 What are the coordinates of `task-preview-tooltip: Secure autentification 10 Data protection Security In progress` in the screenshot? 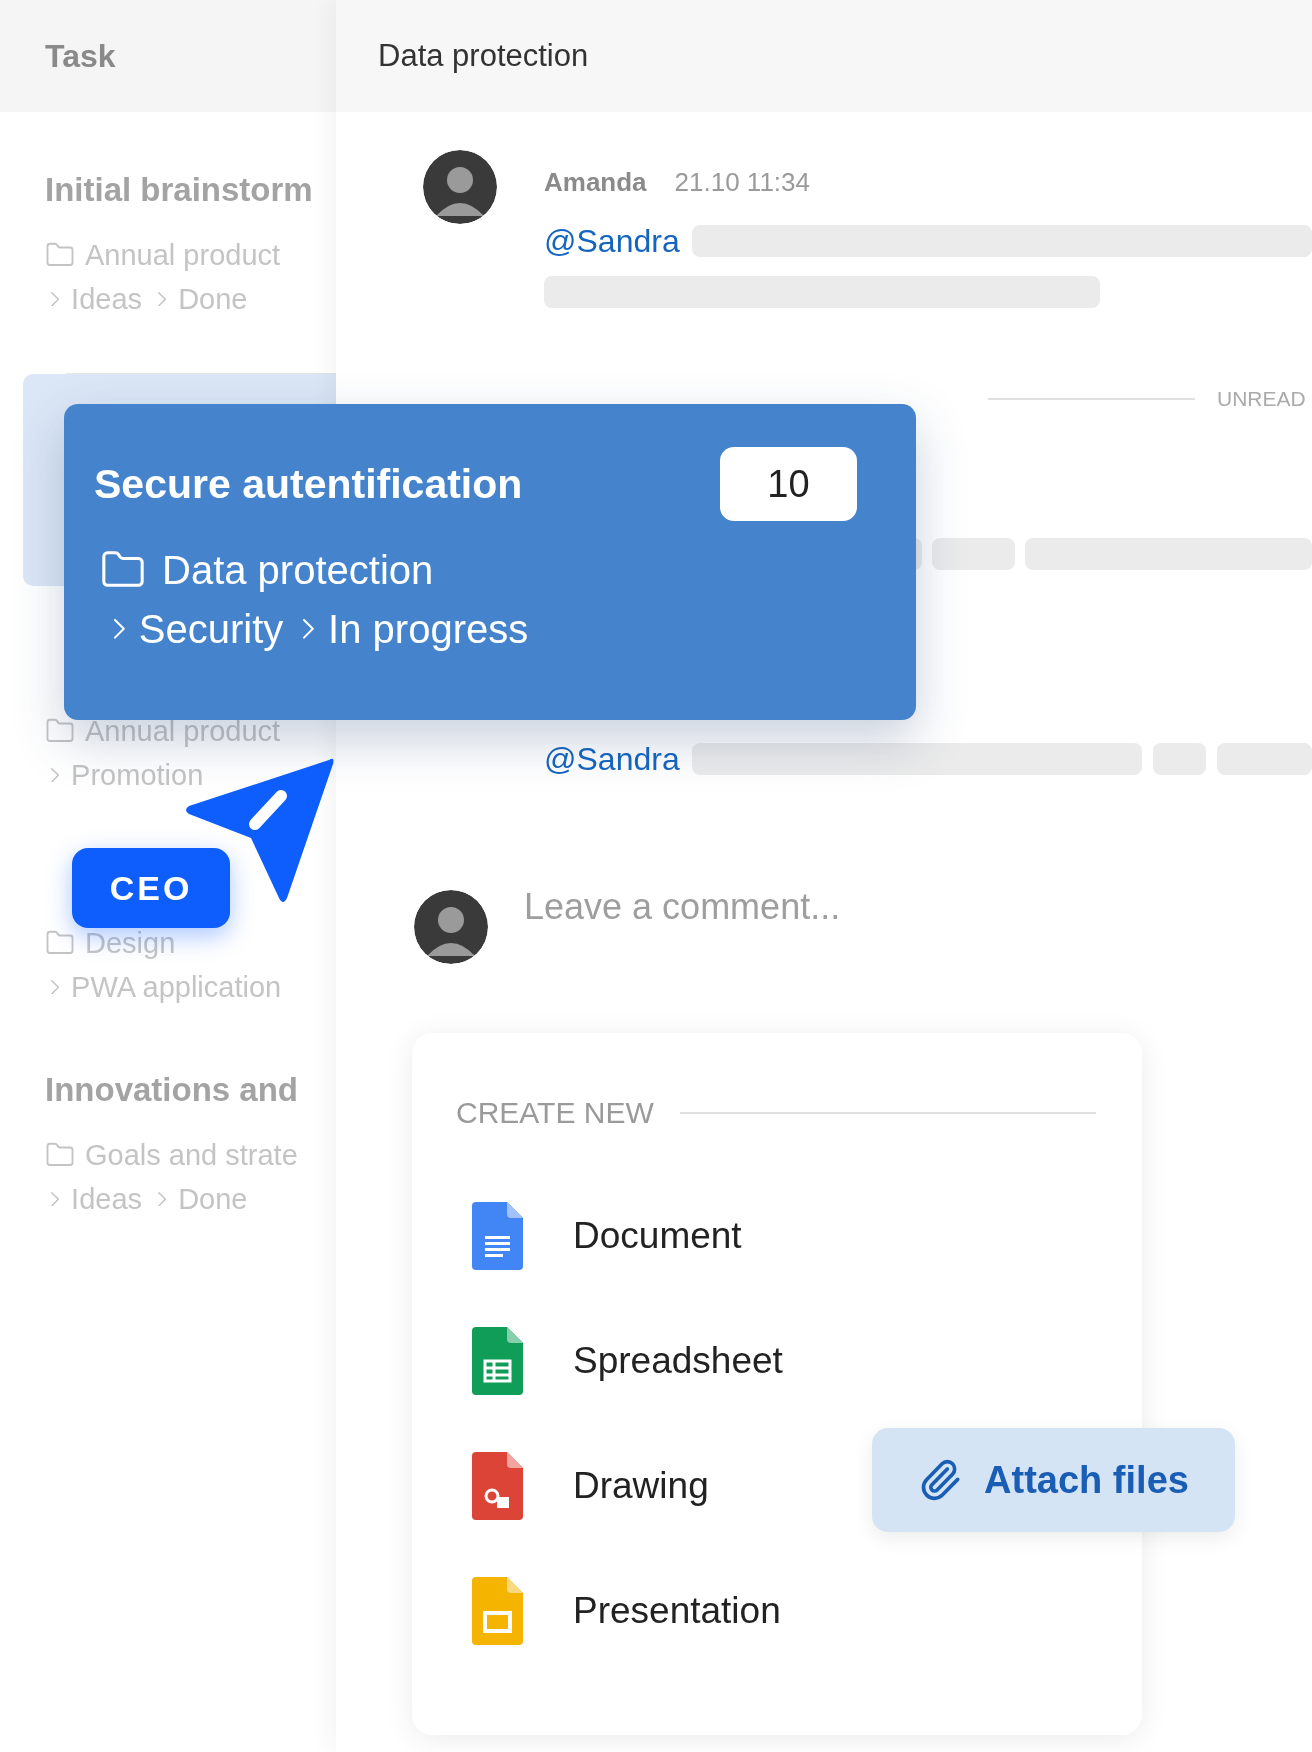 It's located at (490, 562).